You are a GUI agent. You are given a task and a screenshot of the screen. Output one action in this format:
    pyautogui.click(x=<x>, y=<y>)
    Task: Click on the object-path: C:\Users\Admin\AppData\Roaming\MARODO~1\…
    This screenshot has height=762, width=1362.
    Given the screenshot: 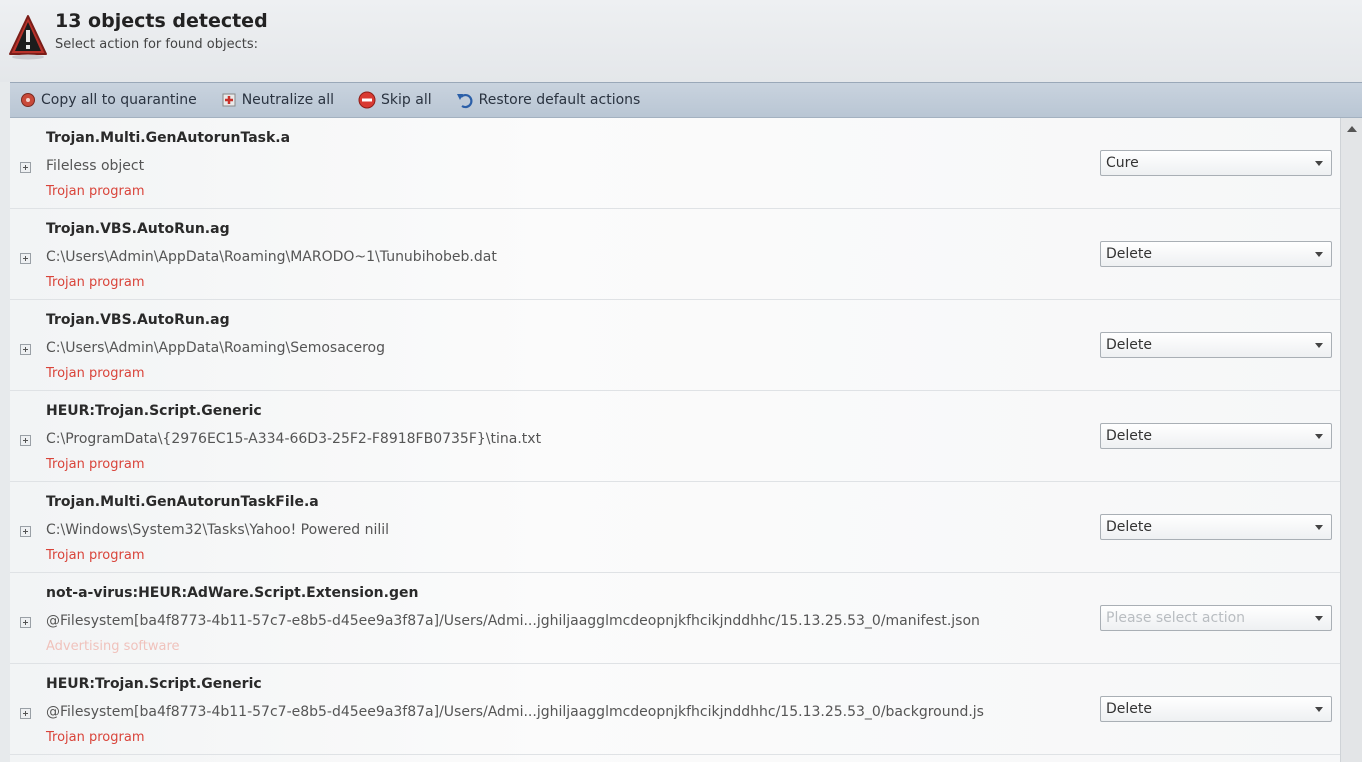 What is the action you would take?
    pyautogui.click(x=271, y=257)
    